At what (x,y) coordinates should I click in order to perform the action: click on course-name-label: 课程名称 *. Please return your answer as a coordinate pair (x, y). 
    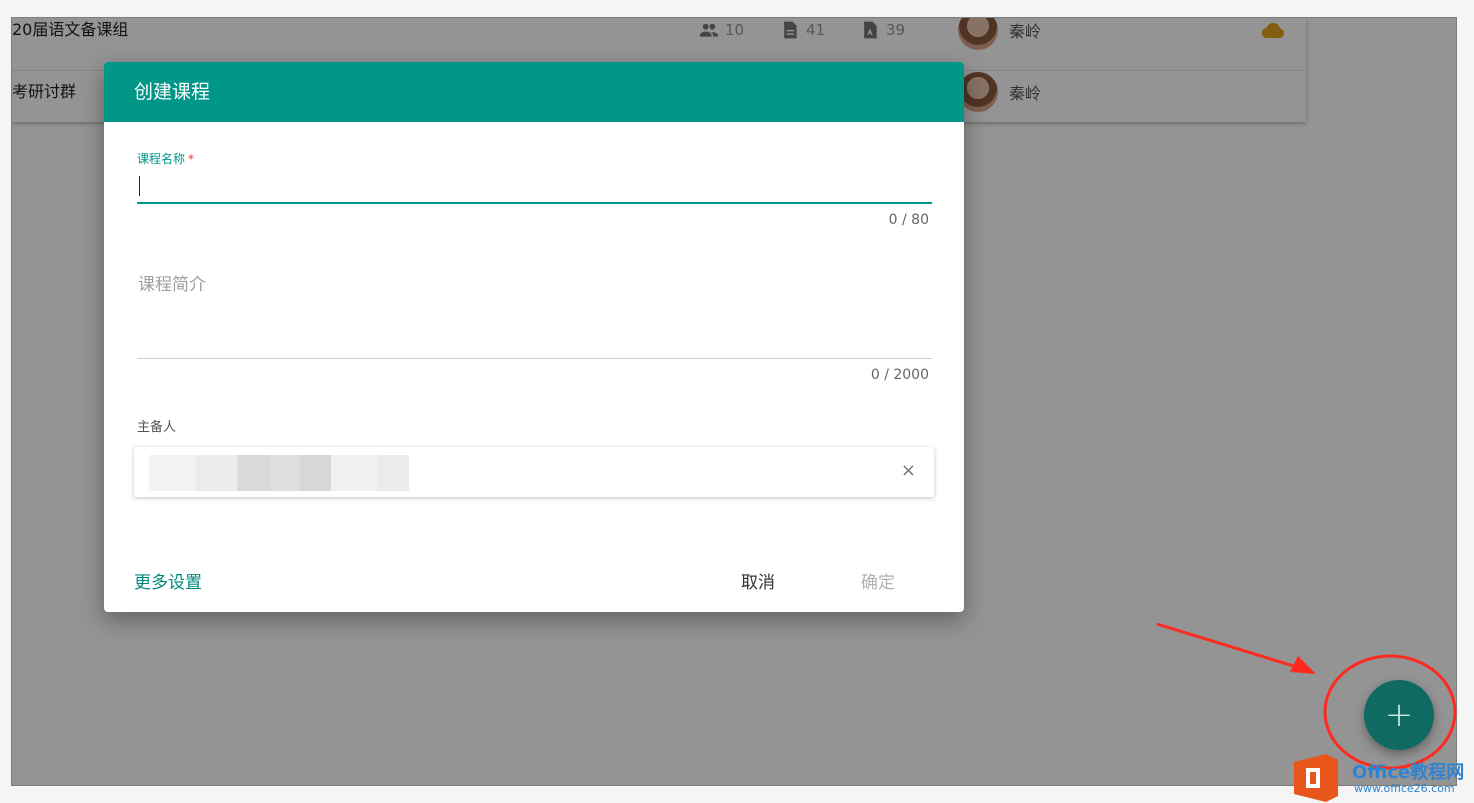
    Looking at the image, I should click on (166, 159).